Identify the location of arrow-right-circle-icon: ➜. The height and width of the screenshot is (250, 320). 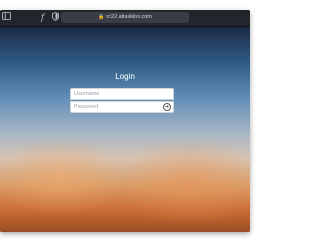
(167, 107).